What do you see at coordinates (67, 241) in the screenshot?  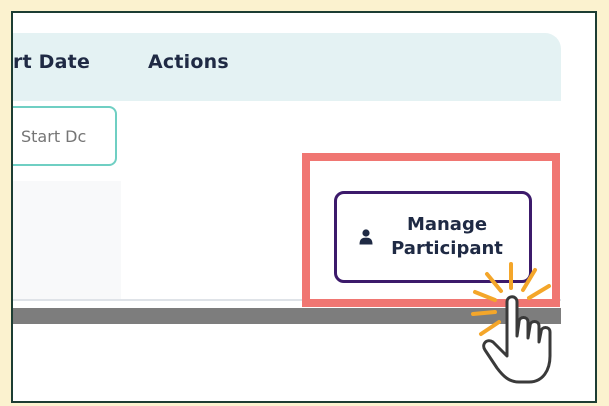 I see `table-row-cell` at bounding box center [67, 241].